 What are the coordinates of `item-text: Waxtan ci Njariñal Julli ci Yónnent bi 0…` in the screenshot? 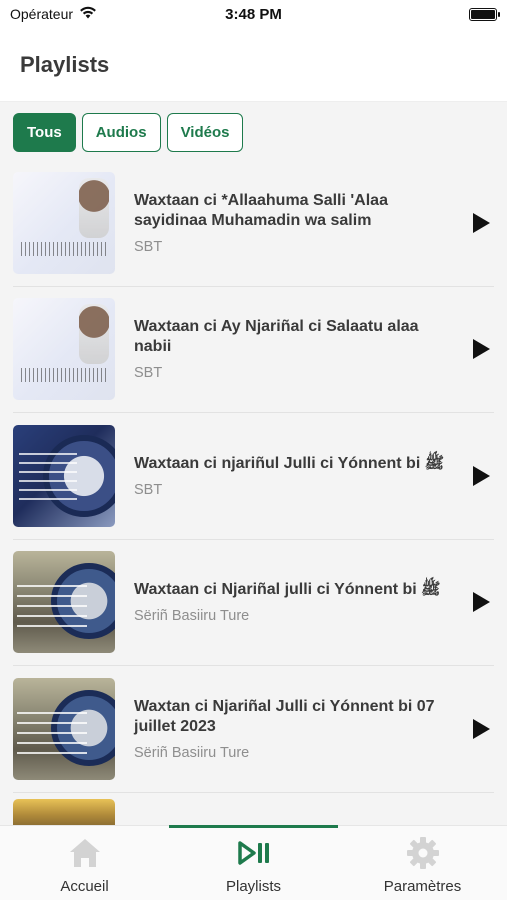 It's located at (291, 729).